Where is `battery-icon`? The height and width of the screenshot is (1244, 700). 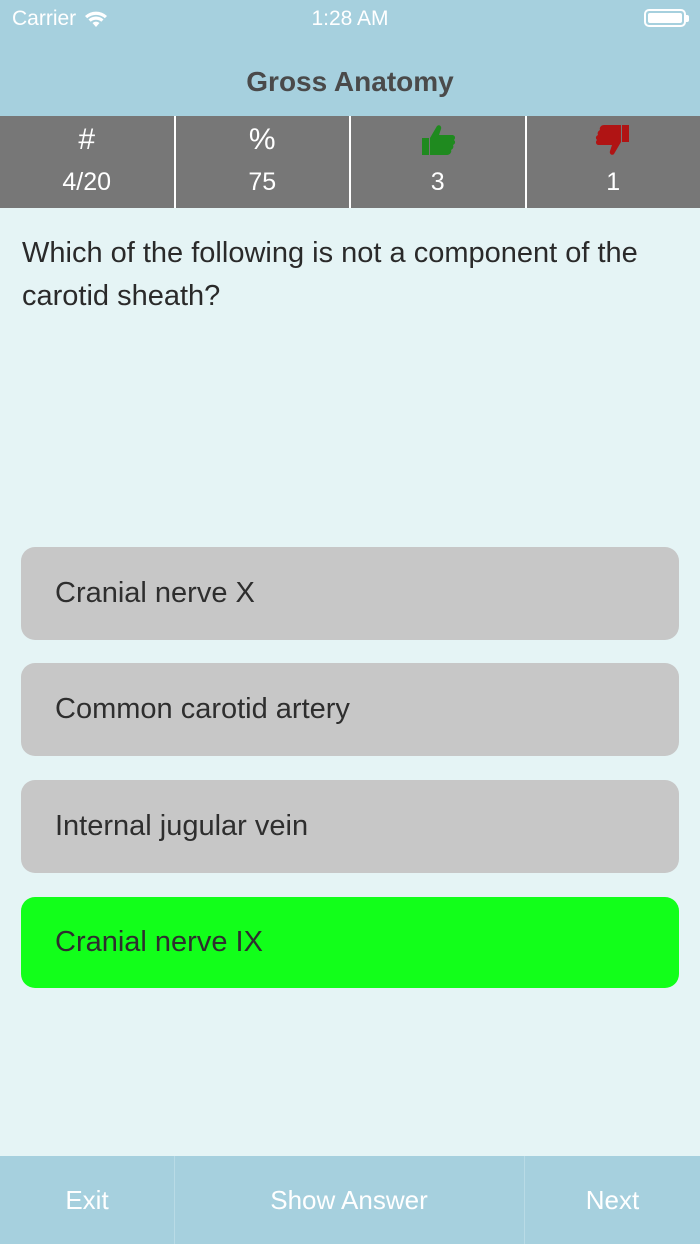
battery-icon is located at coordinates (666, 18).